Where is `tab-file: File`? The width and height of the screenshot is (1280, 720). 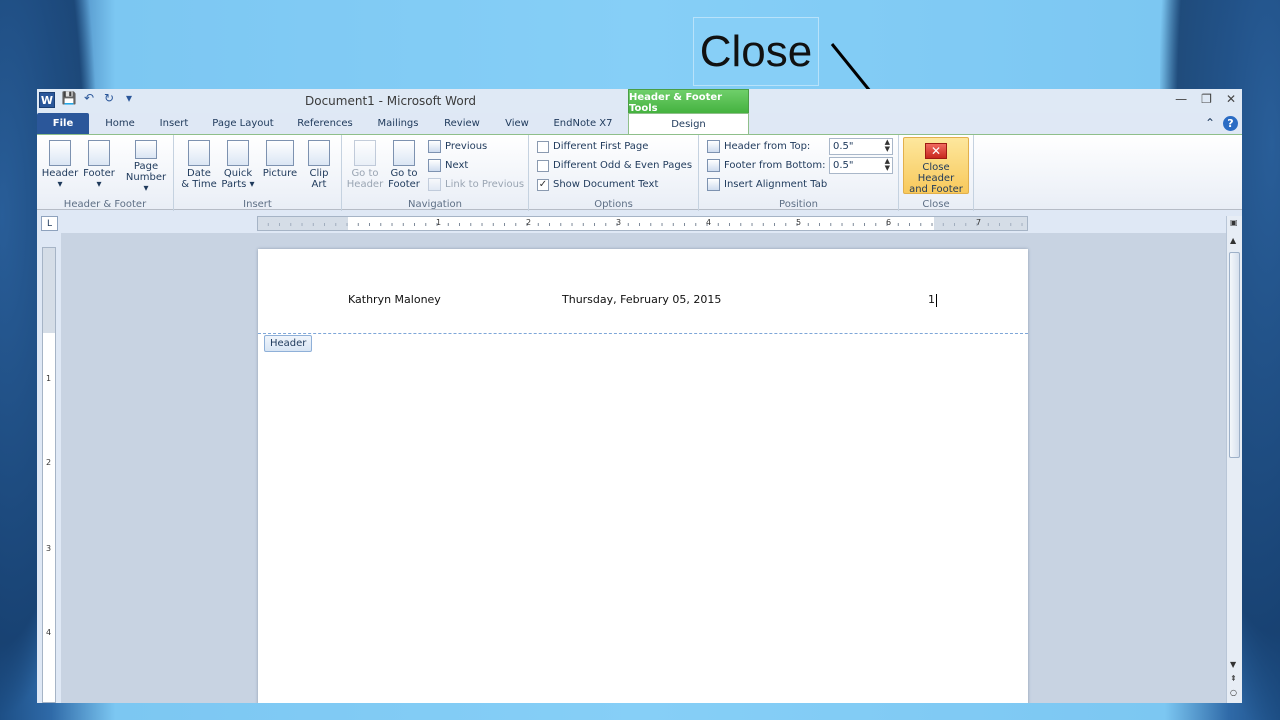
tab-file: File is located at coordinates (63, 123).